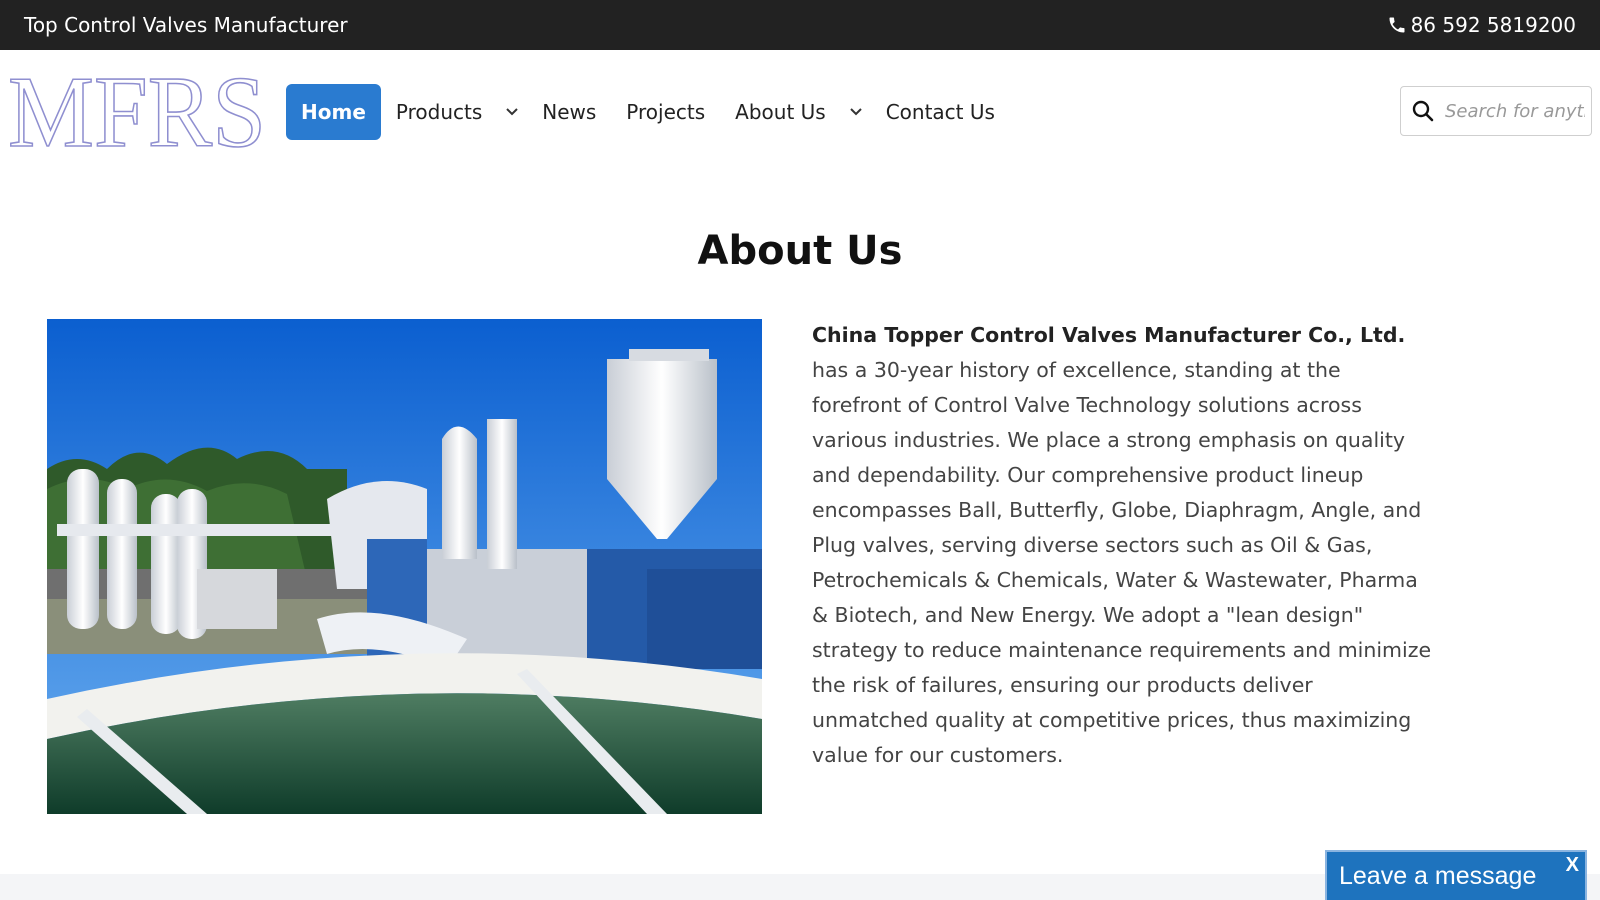 This screenshot has height=900, width=1600. What do you see at coordinates (1437, 876) in the screenshot?
I see `leave-message-label: Leave a message` at bounding box center [1437, 876].